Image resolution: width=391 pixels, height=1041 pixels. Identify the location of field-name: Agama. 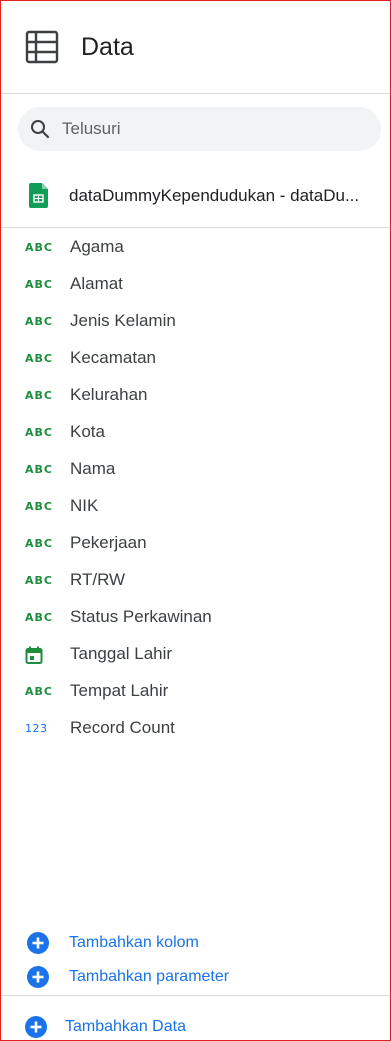
(97, 246).